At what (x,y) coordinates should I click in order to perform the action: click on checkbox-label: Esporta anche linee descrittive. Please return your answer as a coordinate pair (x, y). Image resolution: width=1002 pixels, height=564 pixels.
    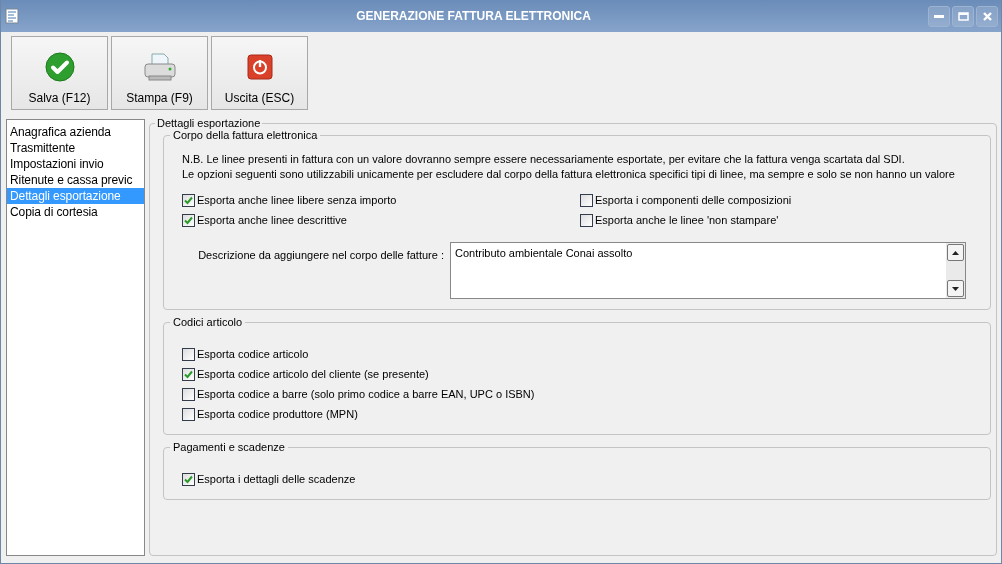
    Looking at the image, I should click on (272, 220).